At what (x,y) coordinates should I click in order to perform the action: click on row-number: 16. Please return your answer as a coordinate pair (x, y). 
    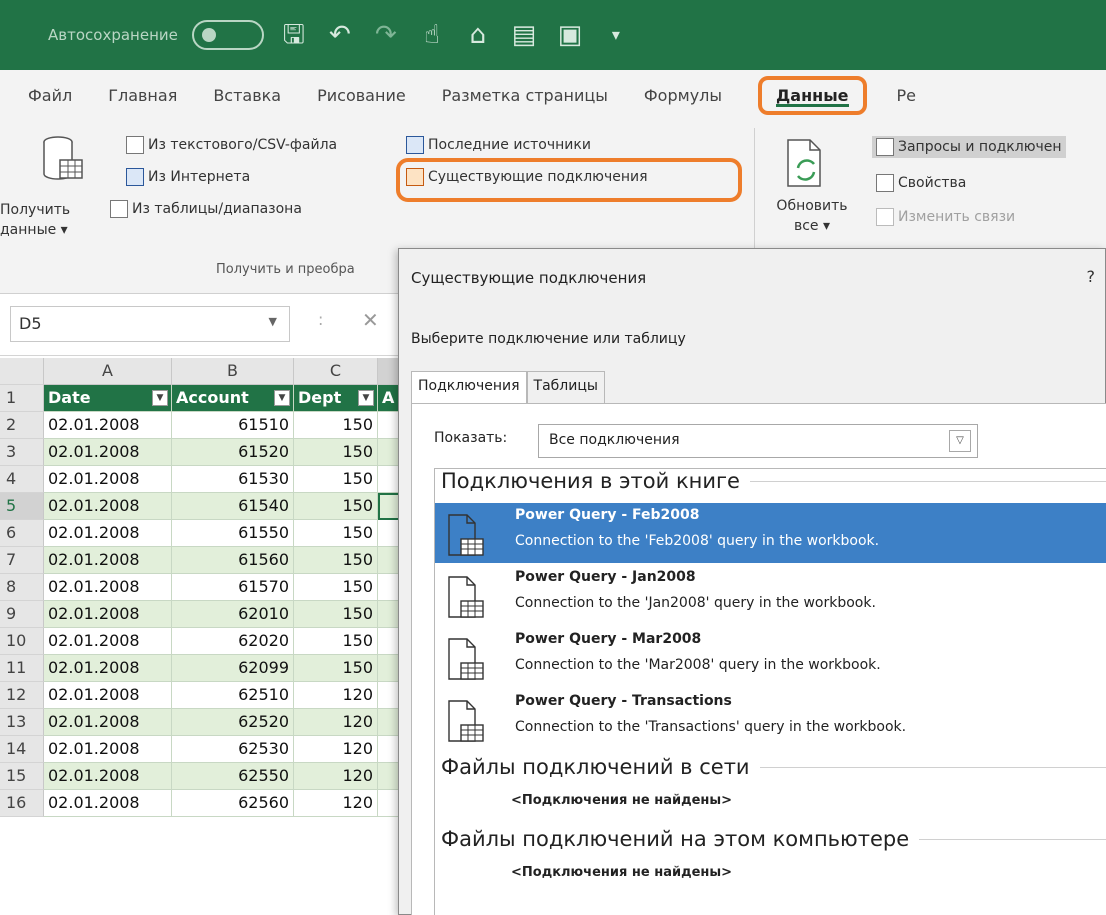
    Looking at the image, I should click on (22, 803).